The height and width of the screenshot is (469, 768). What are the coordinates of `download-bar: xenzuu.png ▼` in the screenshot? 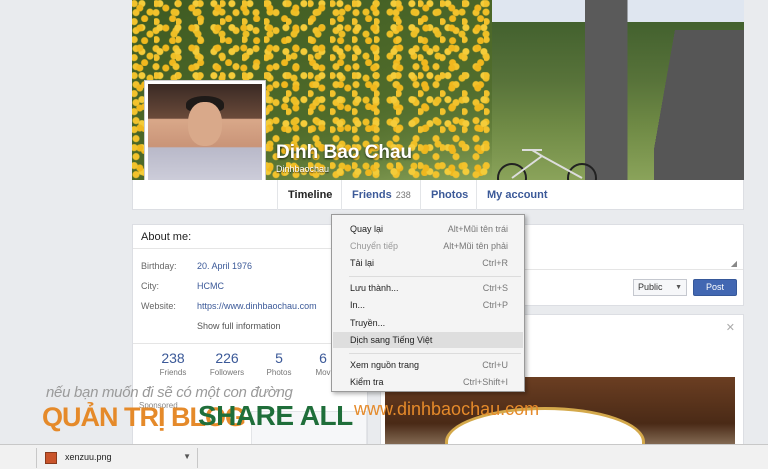 It's located at (384, 456).